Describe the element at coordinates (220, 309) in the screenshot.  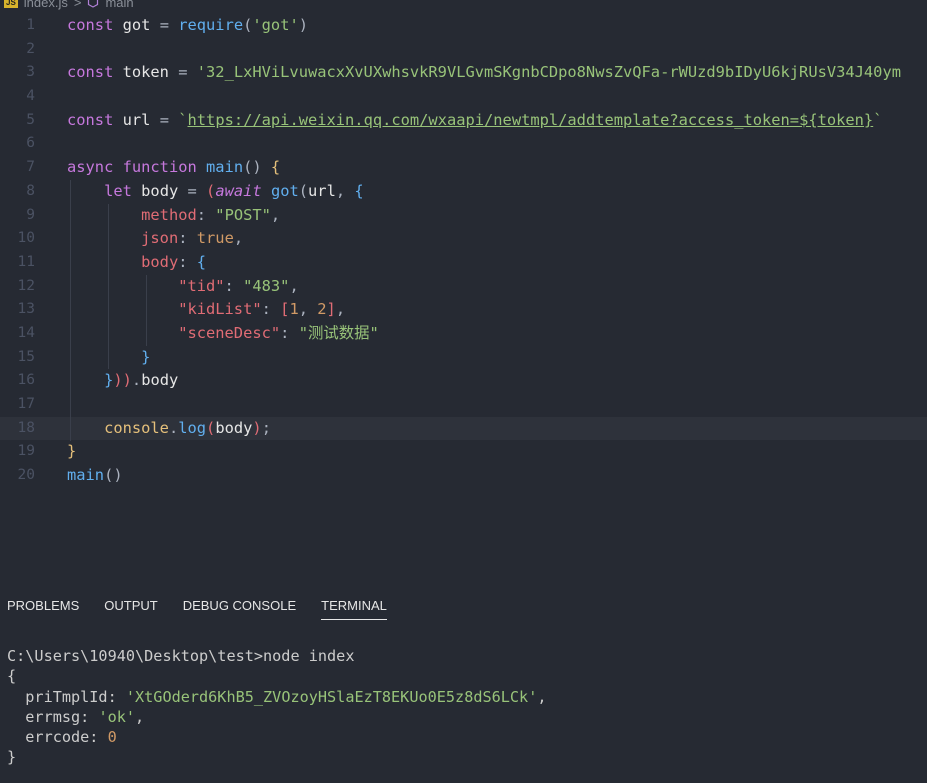
I see `code-token: "kidList"` at that location.